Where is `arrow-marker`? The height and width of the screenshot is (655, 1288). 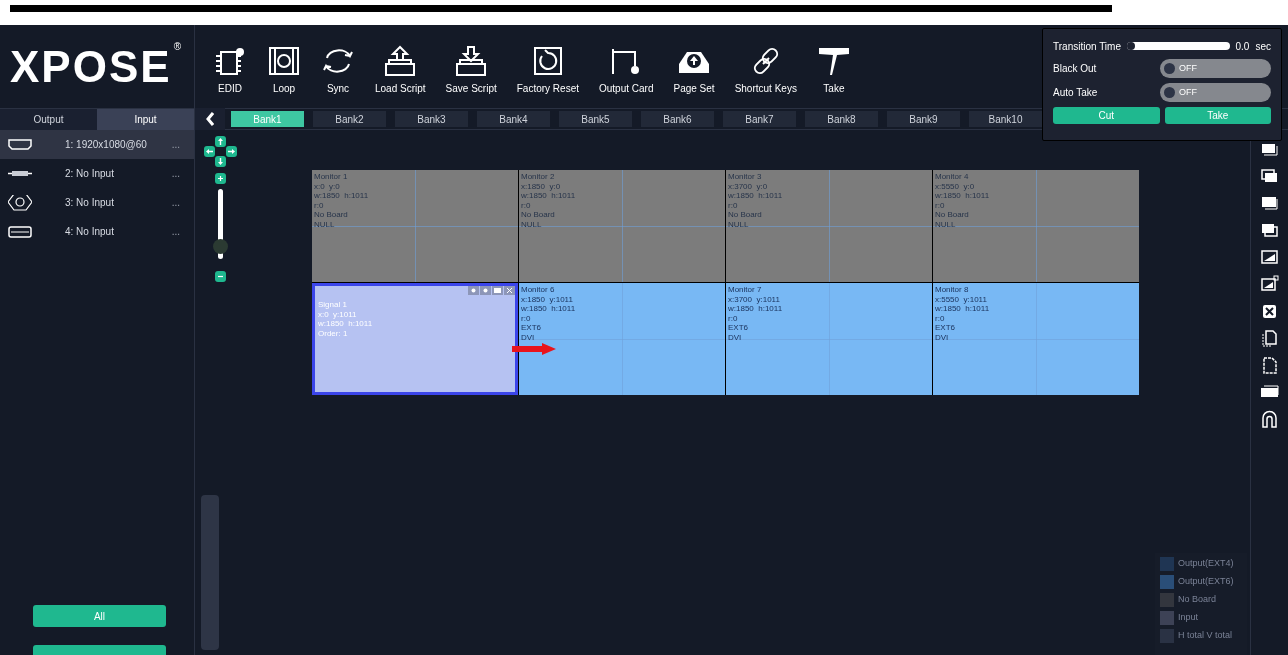
arrow-marker is located at coordinates (534, 349).